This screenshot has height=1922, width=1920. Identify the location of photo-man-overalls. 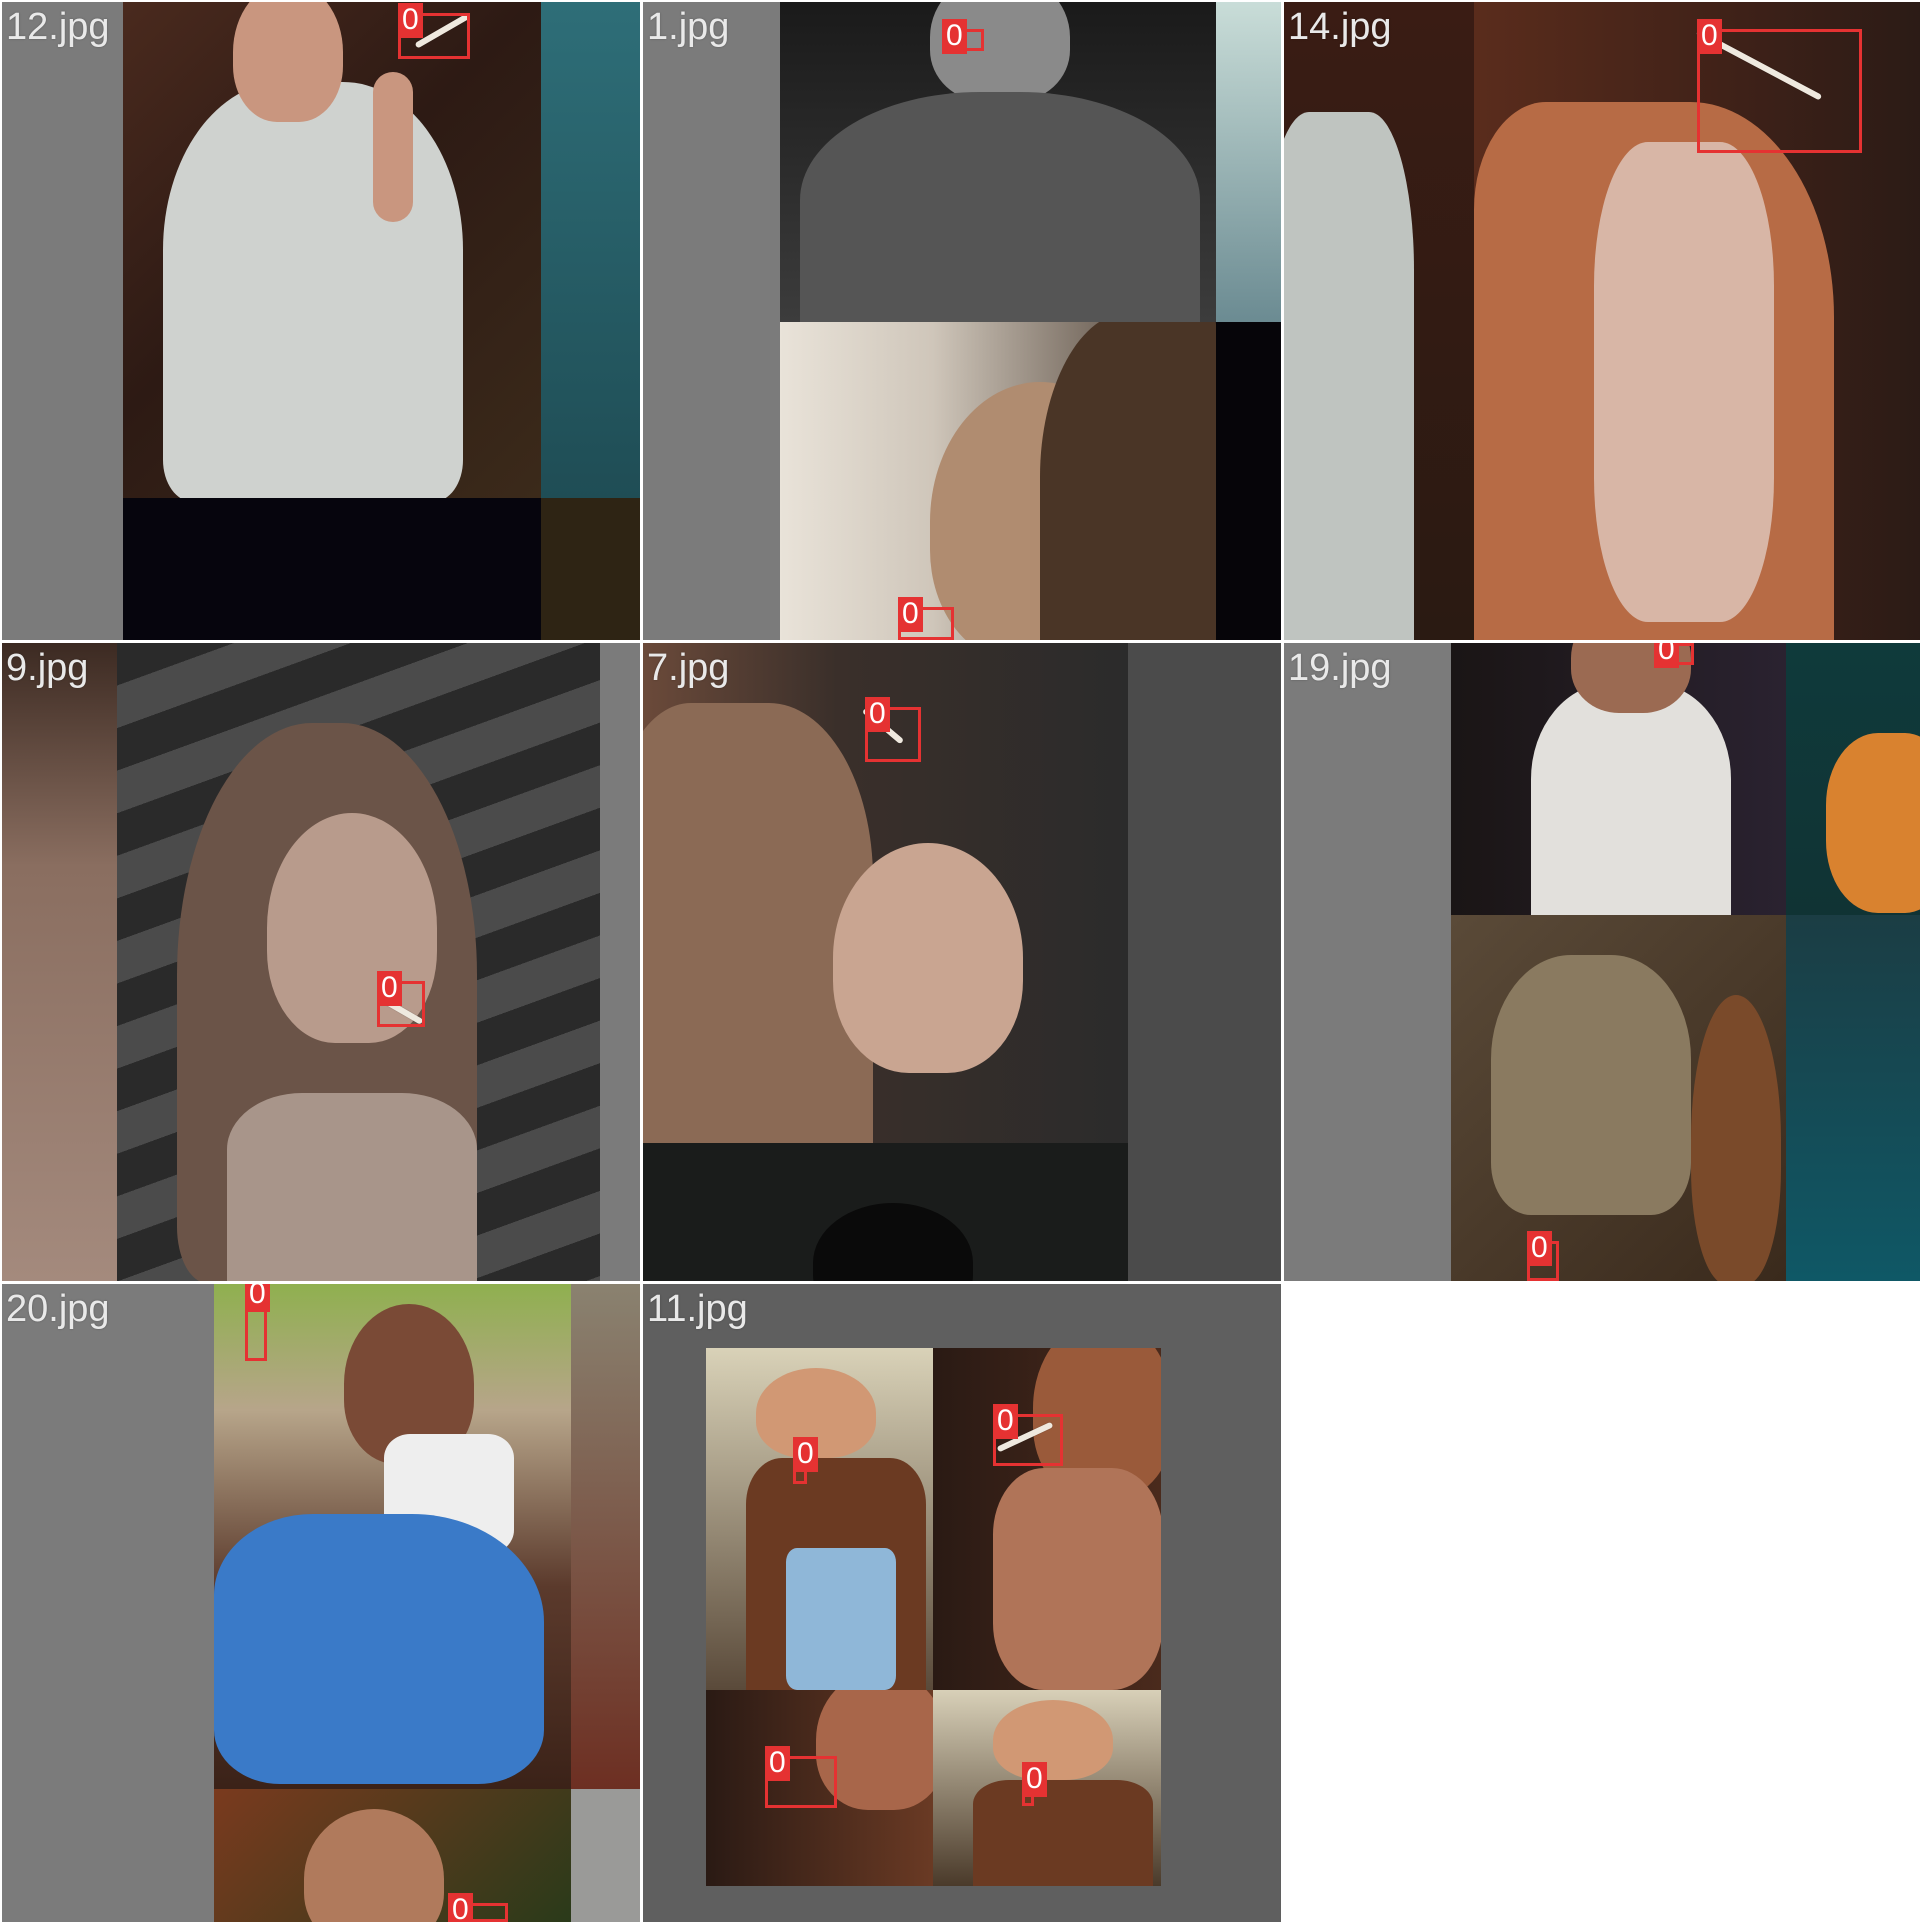
(819, 1519).